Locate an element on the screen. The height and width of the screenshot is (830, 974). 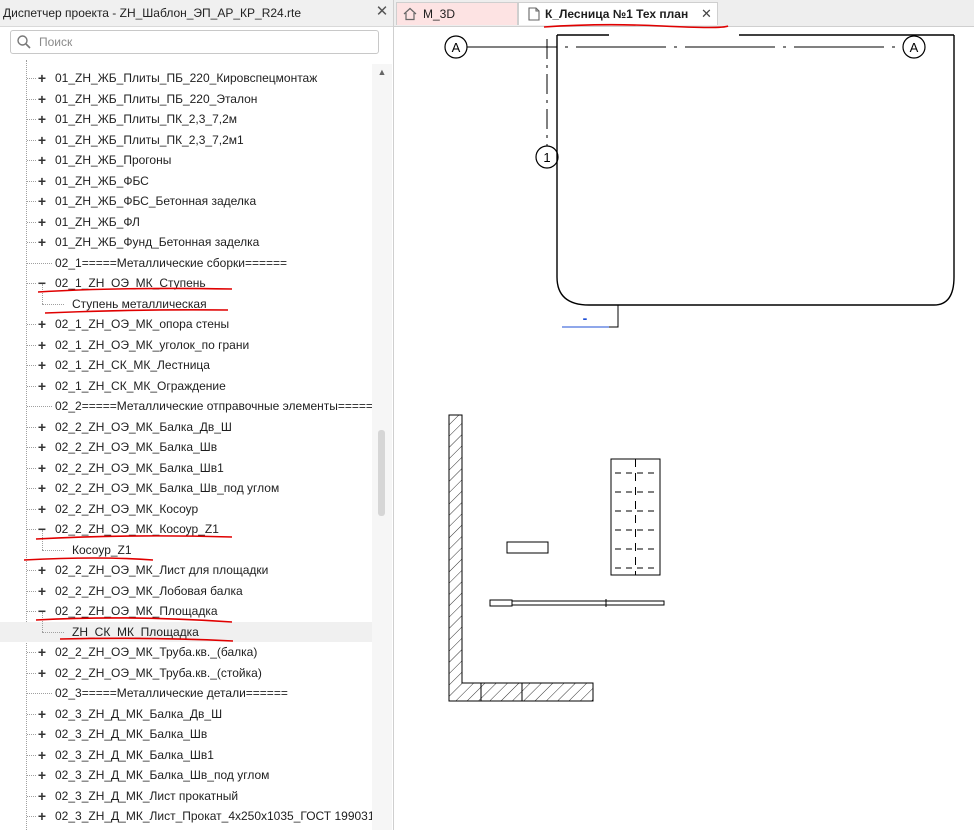
tree-item: +02_2_ZH_ОЭ_МК_Косоур is located at coordinates (186, 509).